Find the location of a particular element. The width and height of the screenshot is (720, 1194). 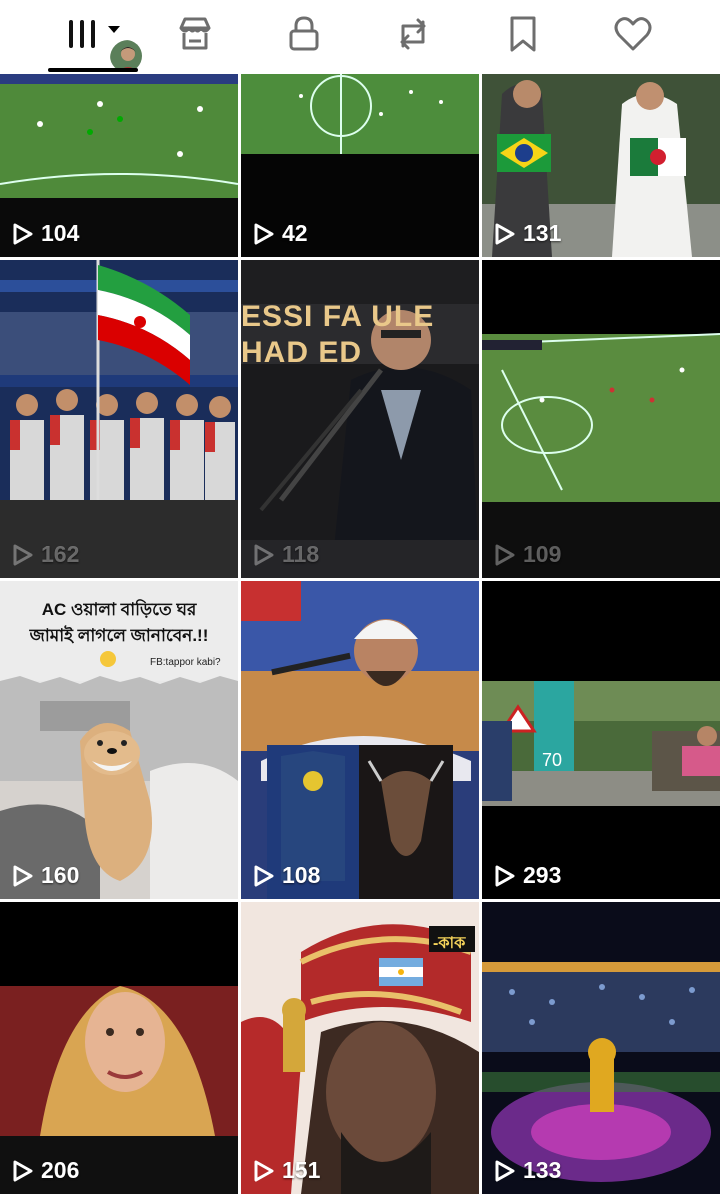

video-thumbnail: 108 is located at coordinates (360, 740).